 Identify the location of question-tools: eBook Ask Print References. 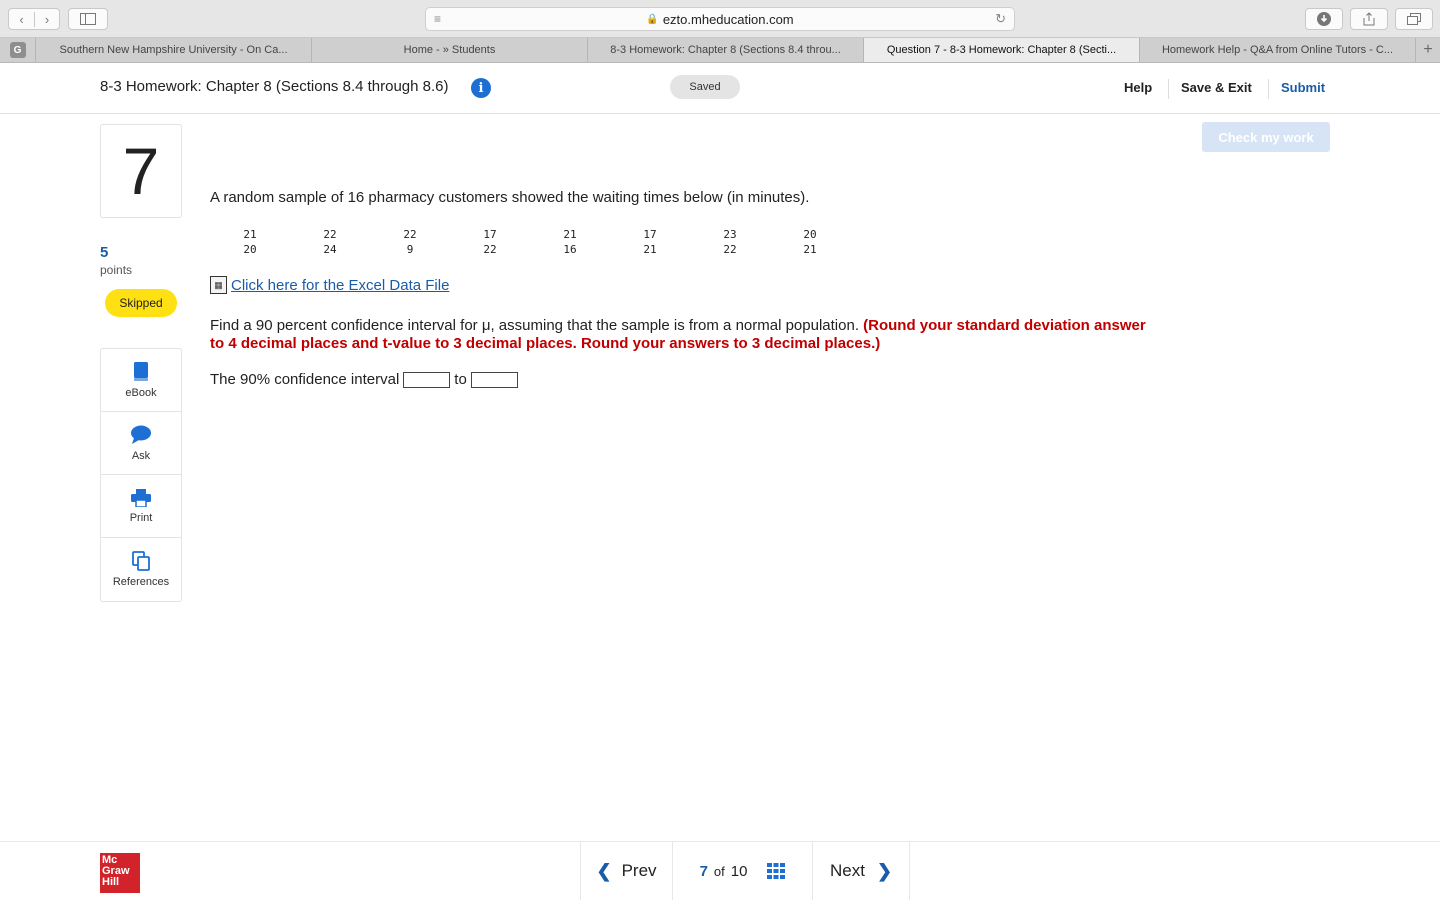
(141, 475).